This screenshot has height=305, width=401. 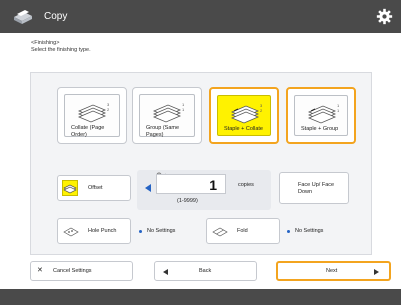 I want to click on staple-group-label: Staple + Group, so click(x=320, y=129).